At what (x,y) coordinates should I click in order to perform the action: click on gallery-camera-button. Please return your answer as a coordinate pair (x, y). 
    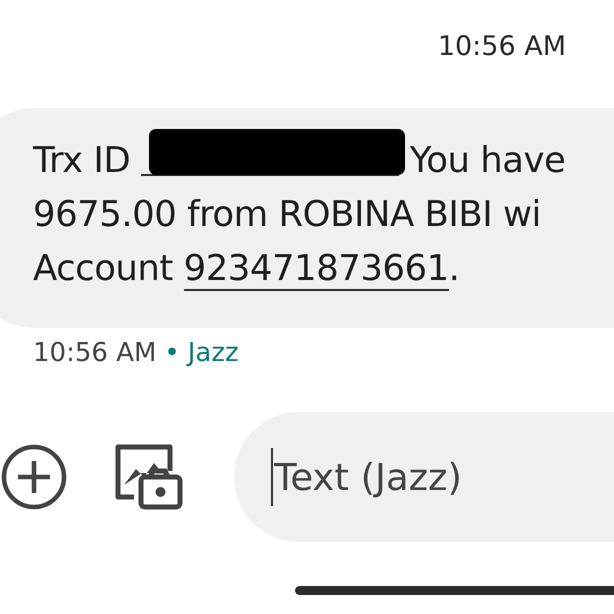
    Looking at the image, I should click on (149, 477).